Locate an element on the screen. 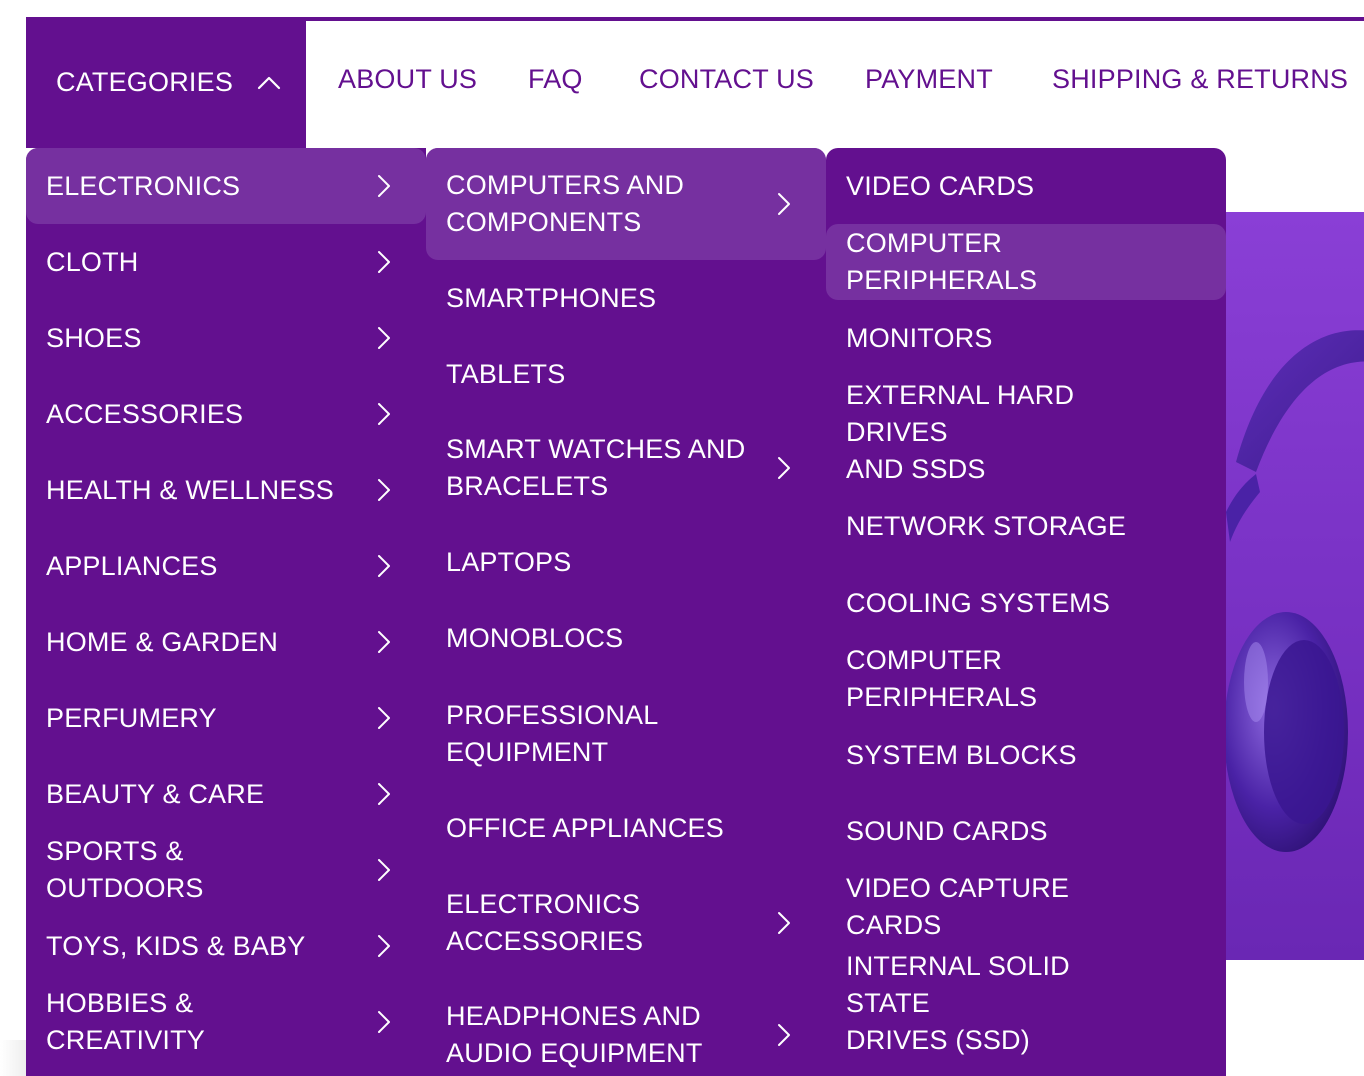  submenu-item-monoblocs: MONOBLOCS is located at coordinates (626, 638).